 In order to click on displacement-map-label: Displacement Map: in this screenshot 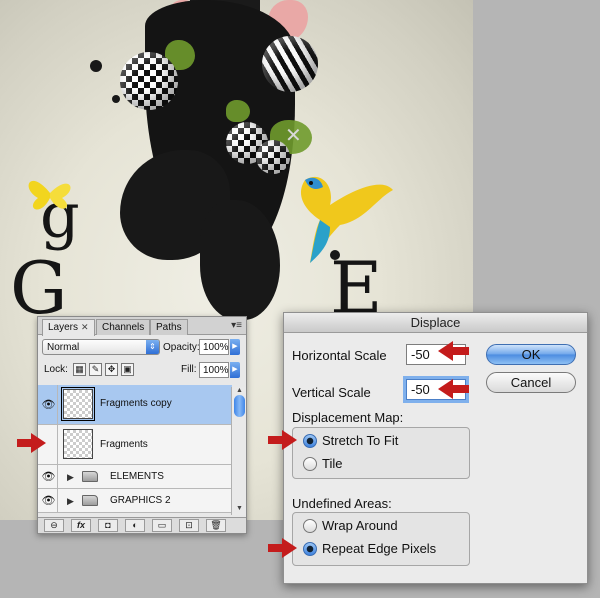, I will do `click(348, 417)`.